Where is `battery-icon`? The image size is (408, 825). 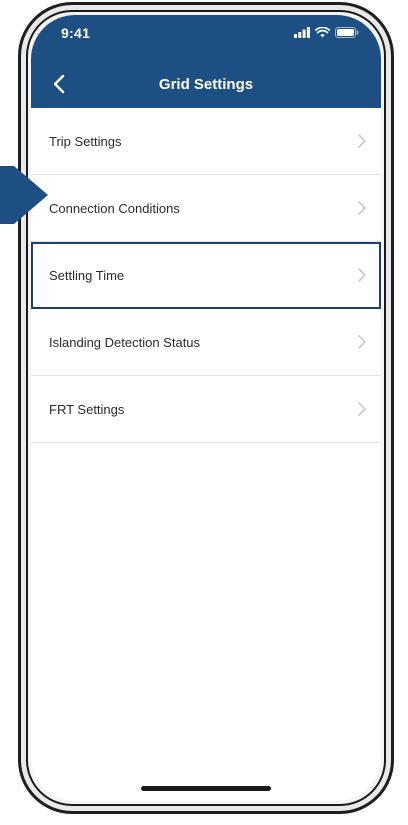 battery-icon is located at coordinates (347, 32).